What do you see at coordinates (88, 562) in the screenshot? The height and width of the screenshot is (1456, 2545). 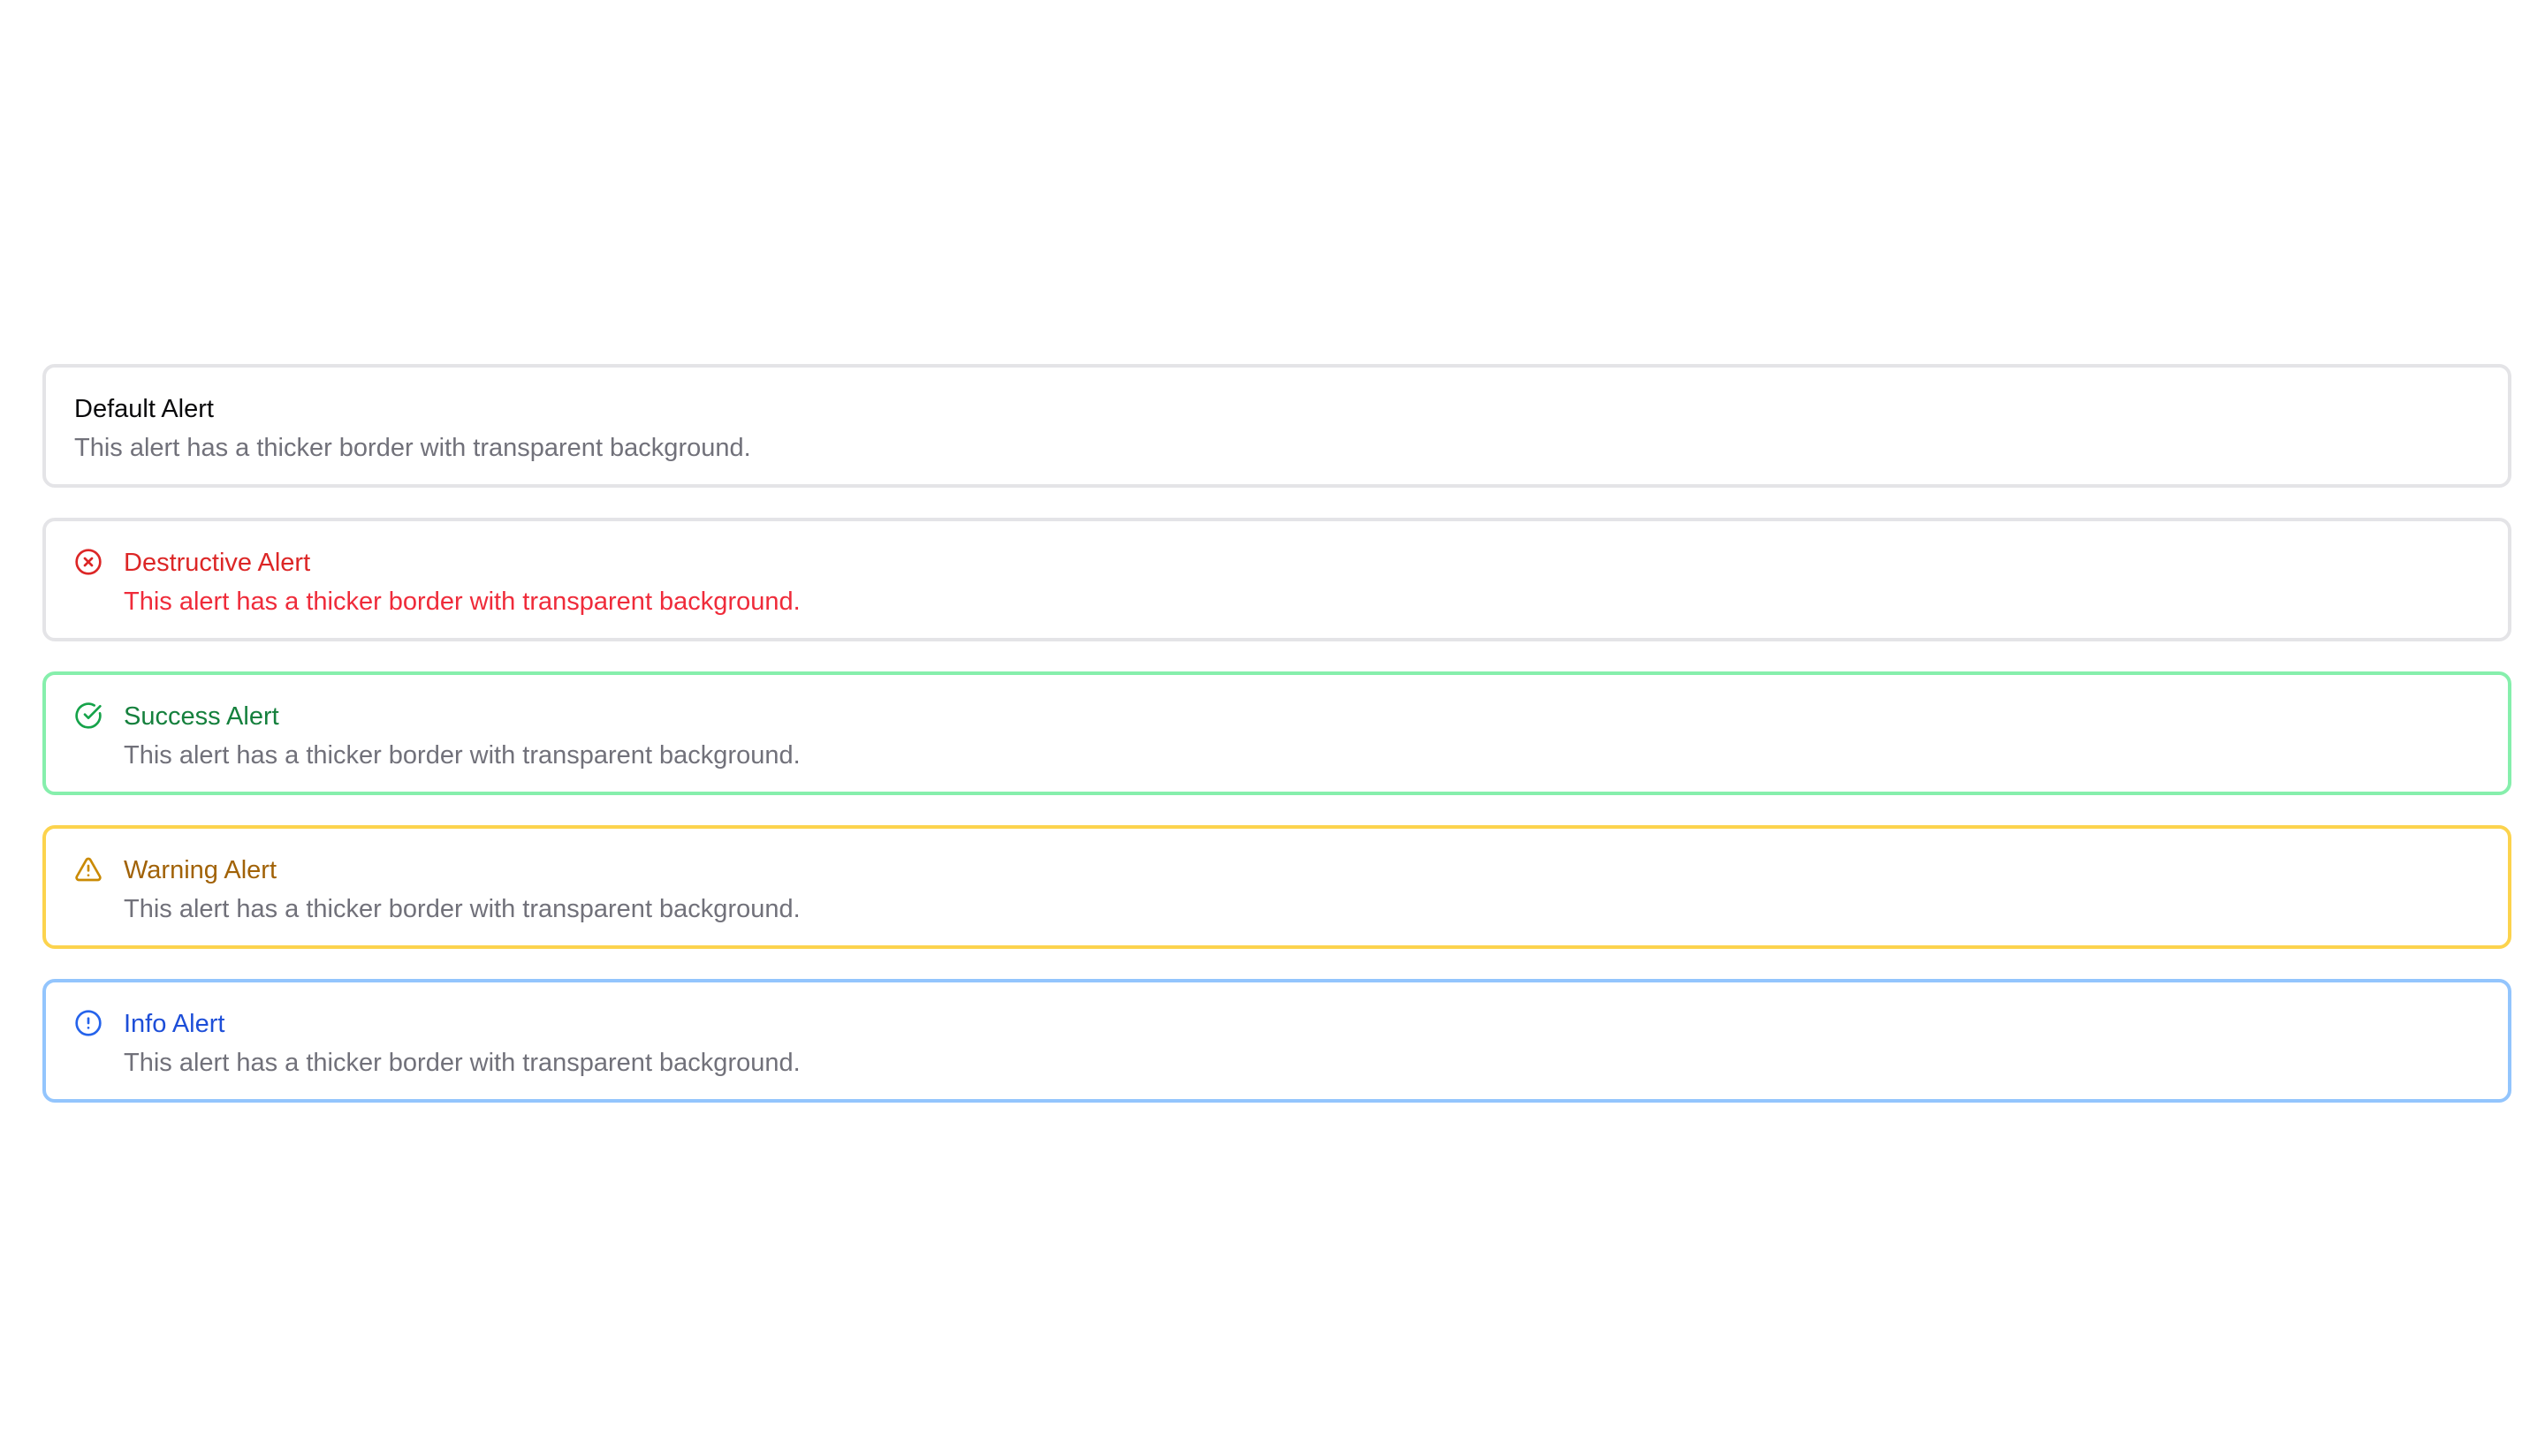 I see `x-circle-icon` at bounding box center [88, 562].